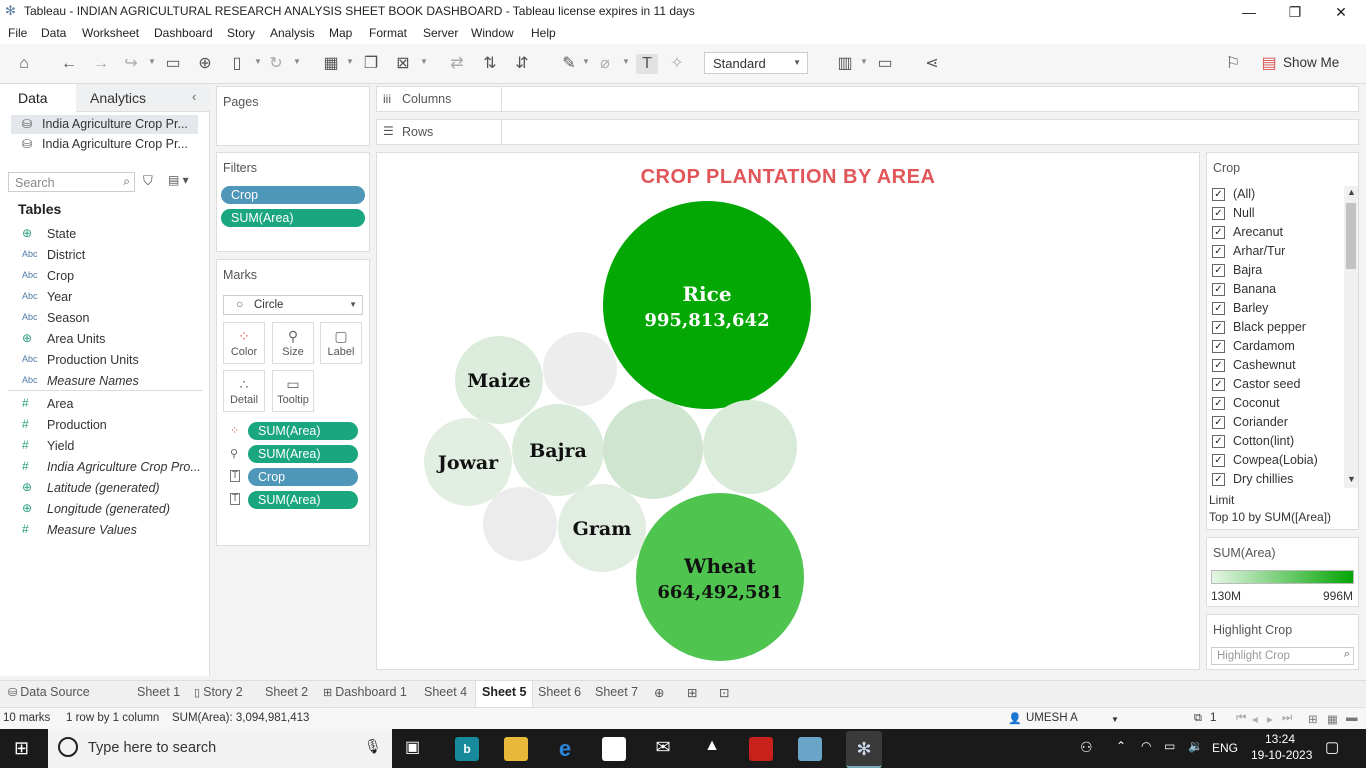 The width and height of the screenshot is (1366, 768). Describe the element at coordinates (205, 64) in the screenshot. I see `new-datasource-icon: ⊕` at that location.